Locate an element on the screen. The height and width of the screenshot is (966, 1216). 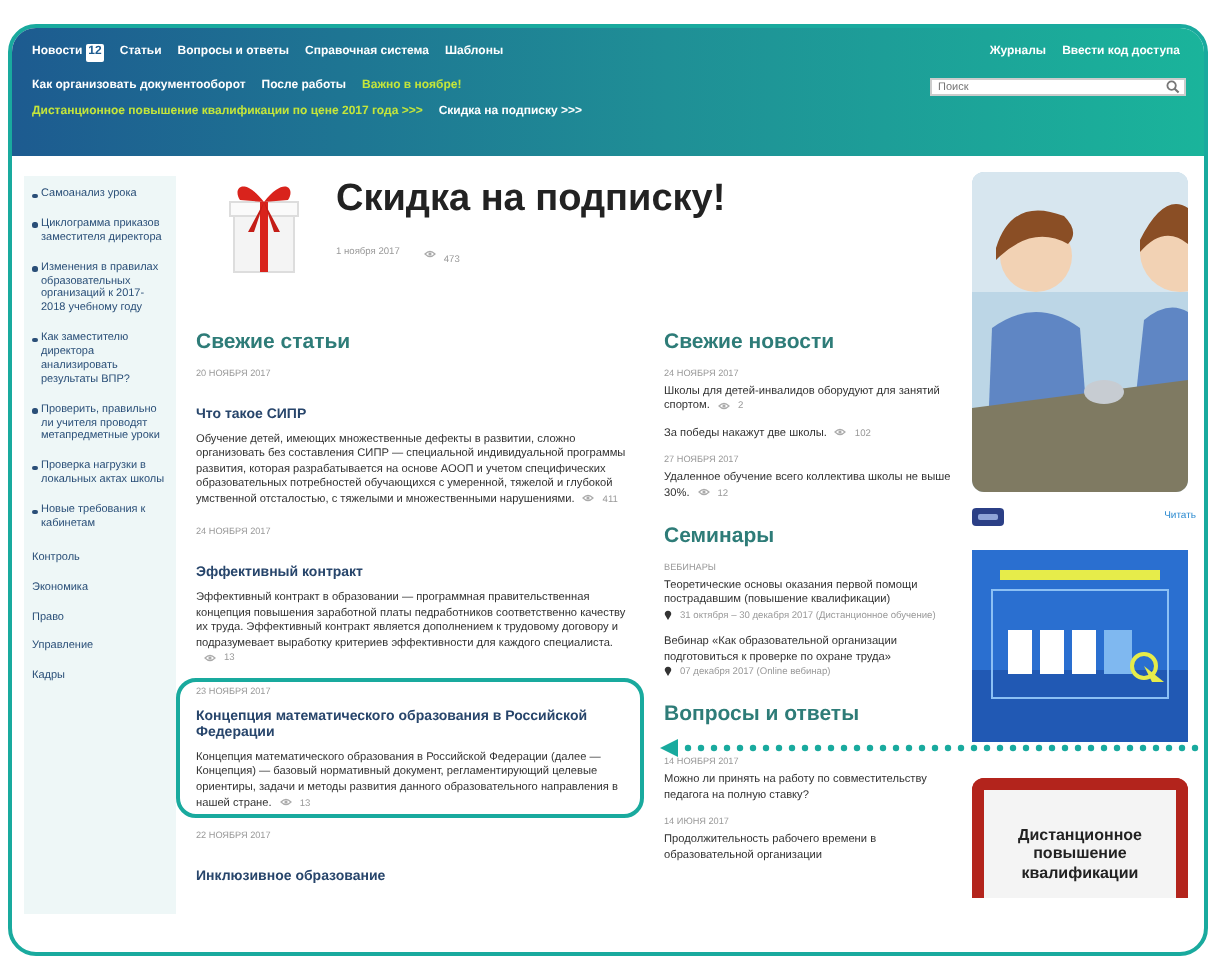
promo-title: Скидка на подписку! is located at coordinates (531, 201).